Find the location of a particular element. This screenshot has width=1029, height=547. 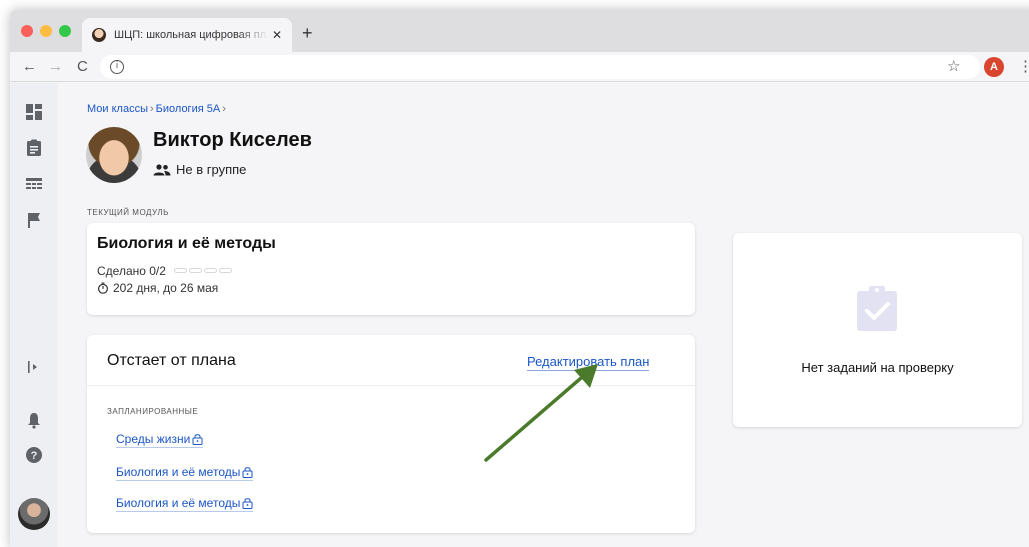

planned-item: Среды жизни is located at coordinates (160, 440).